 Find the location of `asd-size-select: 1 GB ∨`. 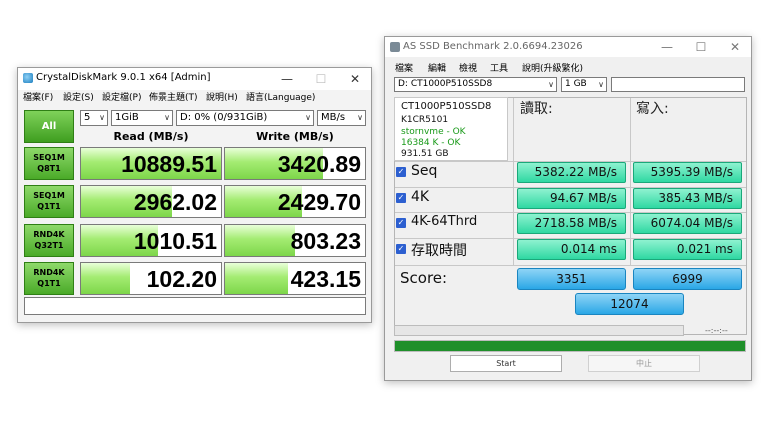

asd-size-select: 1 GB ∨ is located at coordinates (584, 84).